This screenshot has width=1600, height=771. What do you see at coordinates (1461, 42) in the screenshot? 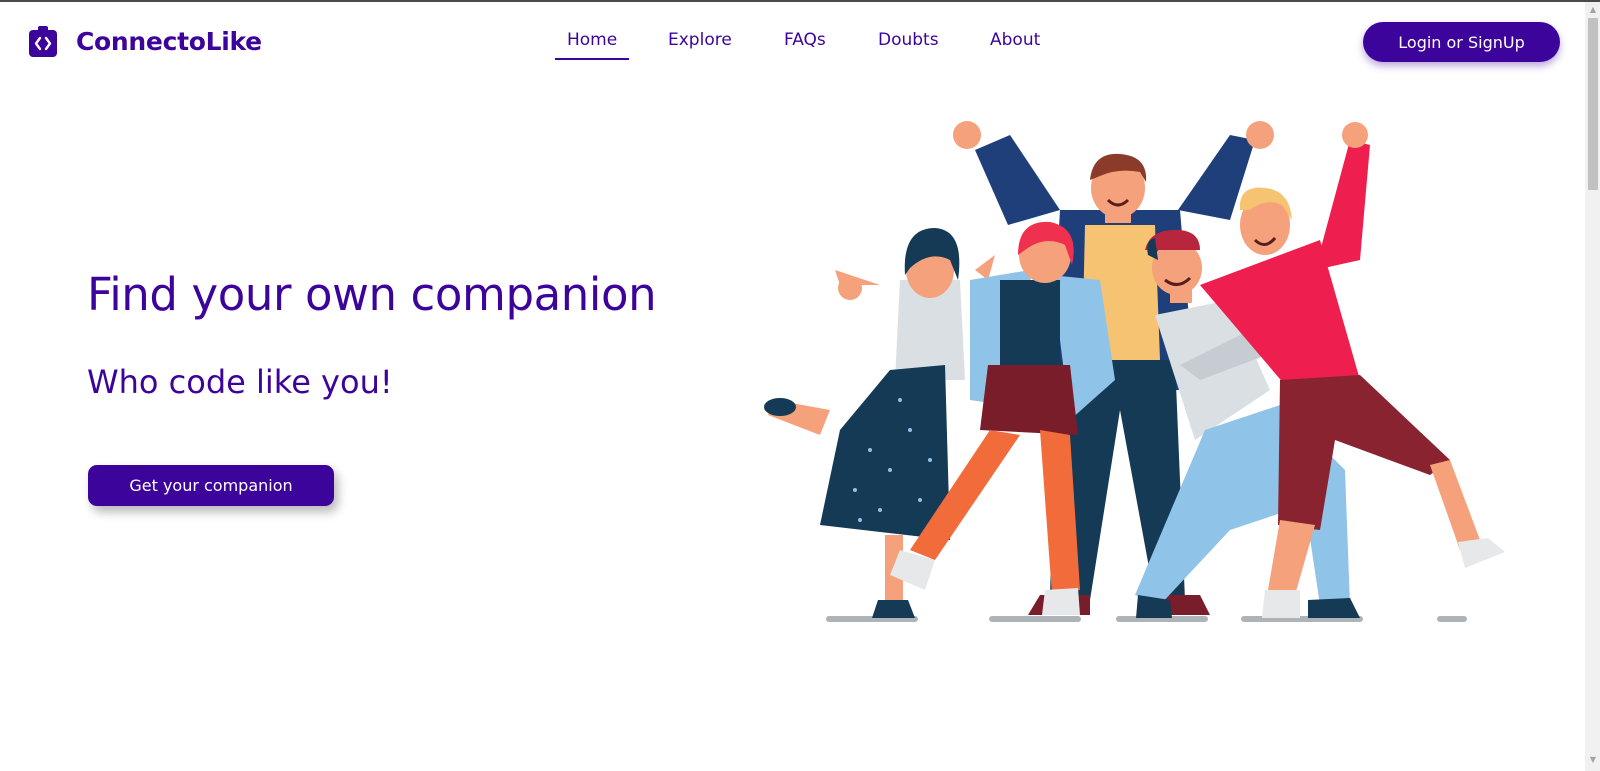
I see `login-signup-button: Login or SignUp` at bounding box center [1461, 42].